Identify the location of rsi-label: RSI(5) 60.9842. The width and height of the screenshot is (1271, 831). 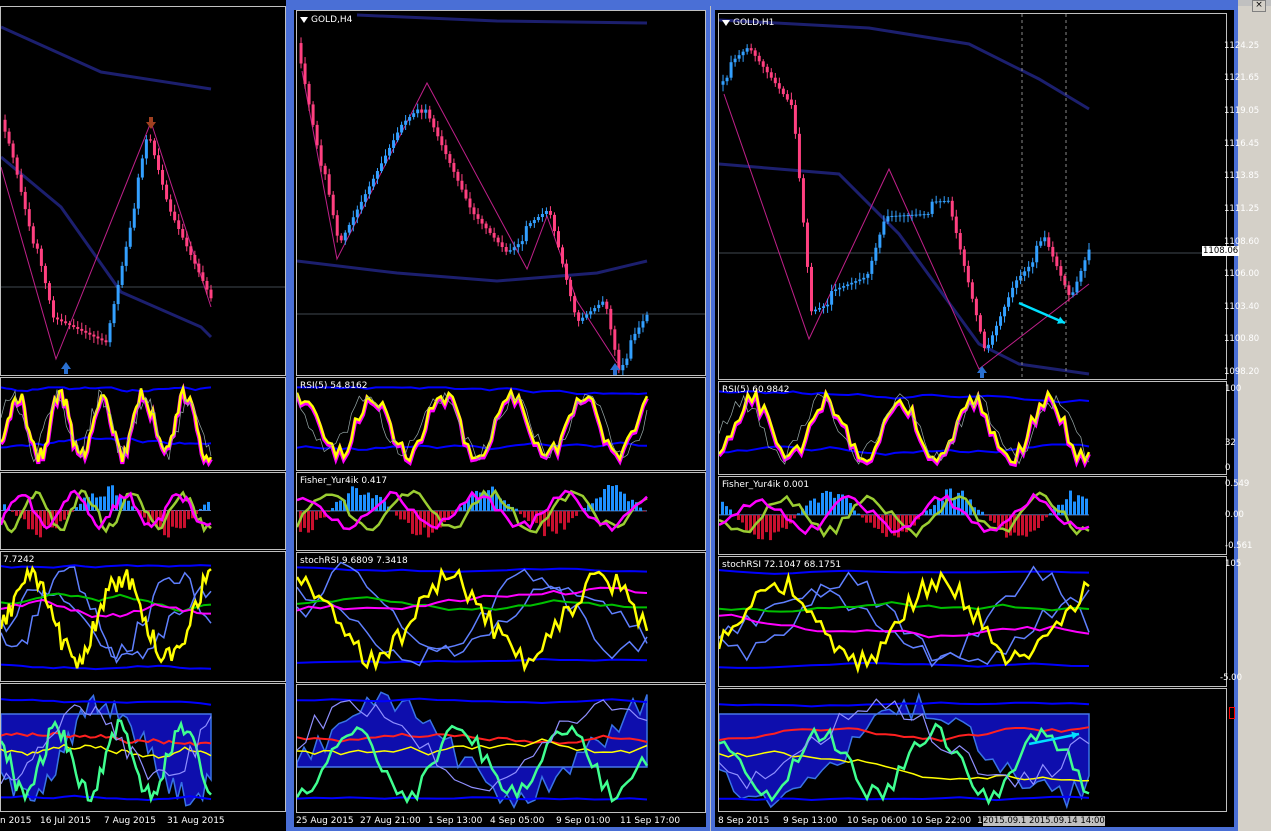
(756, 390).